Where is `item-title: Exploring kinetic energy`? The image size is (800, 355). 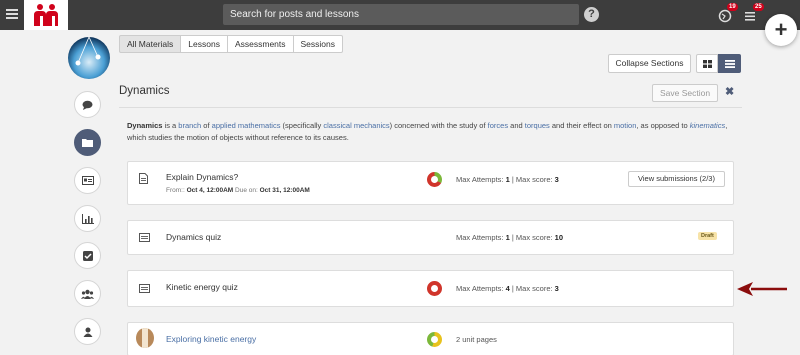
item-title: Exploring kinetic energy is located at coordinates (211, 339).